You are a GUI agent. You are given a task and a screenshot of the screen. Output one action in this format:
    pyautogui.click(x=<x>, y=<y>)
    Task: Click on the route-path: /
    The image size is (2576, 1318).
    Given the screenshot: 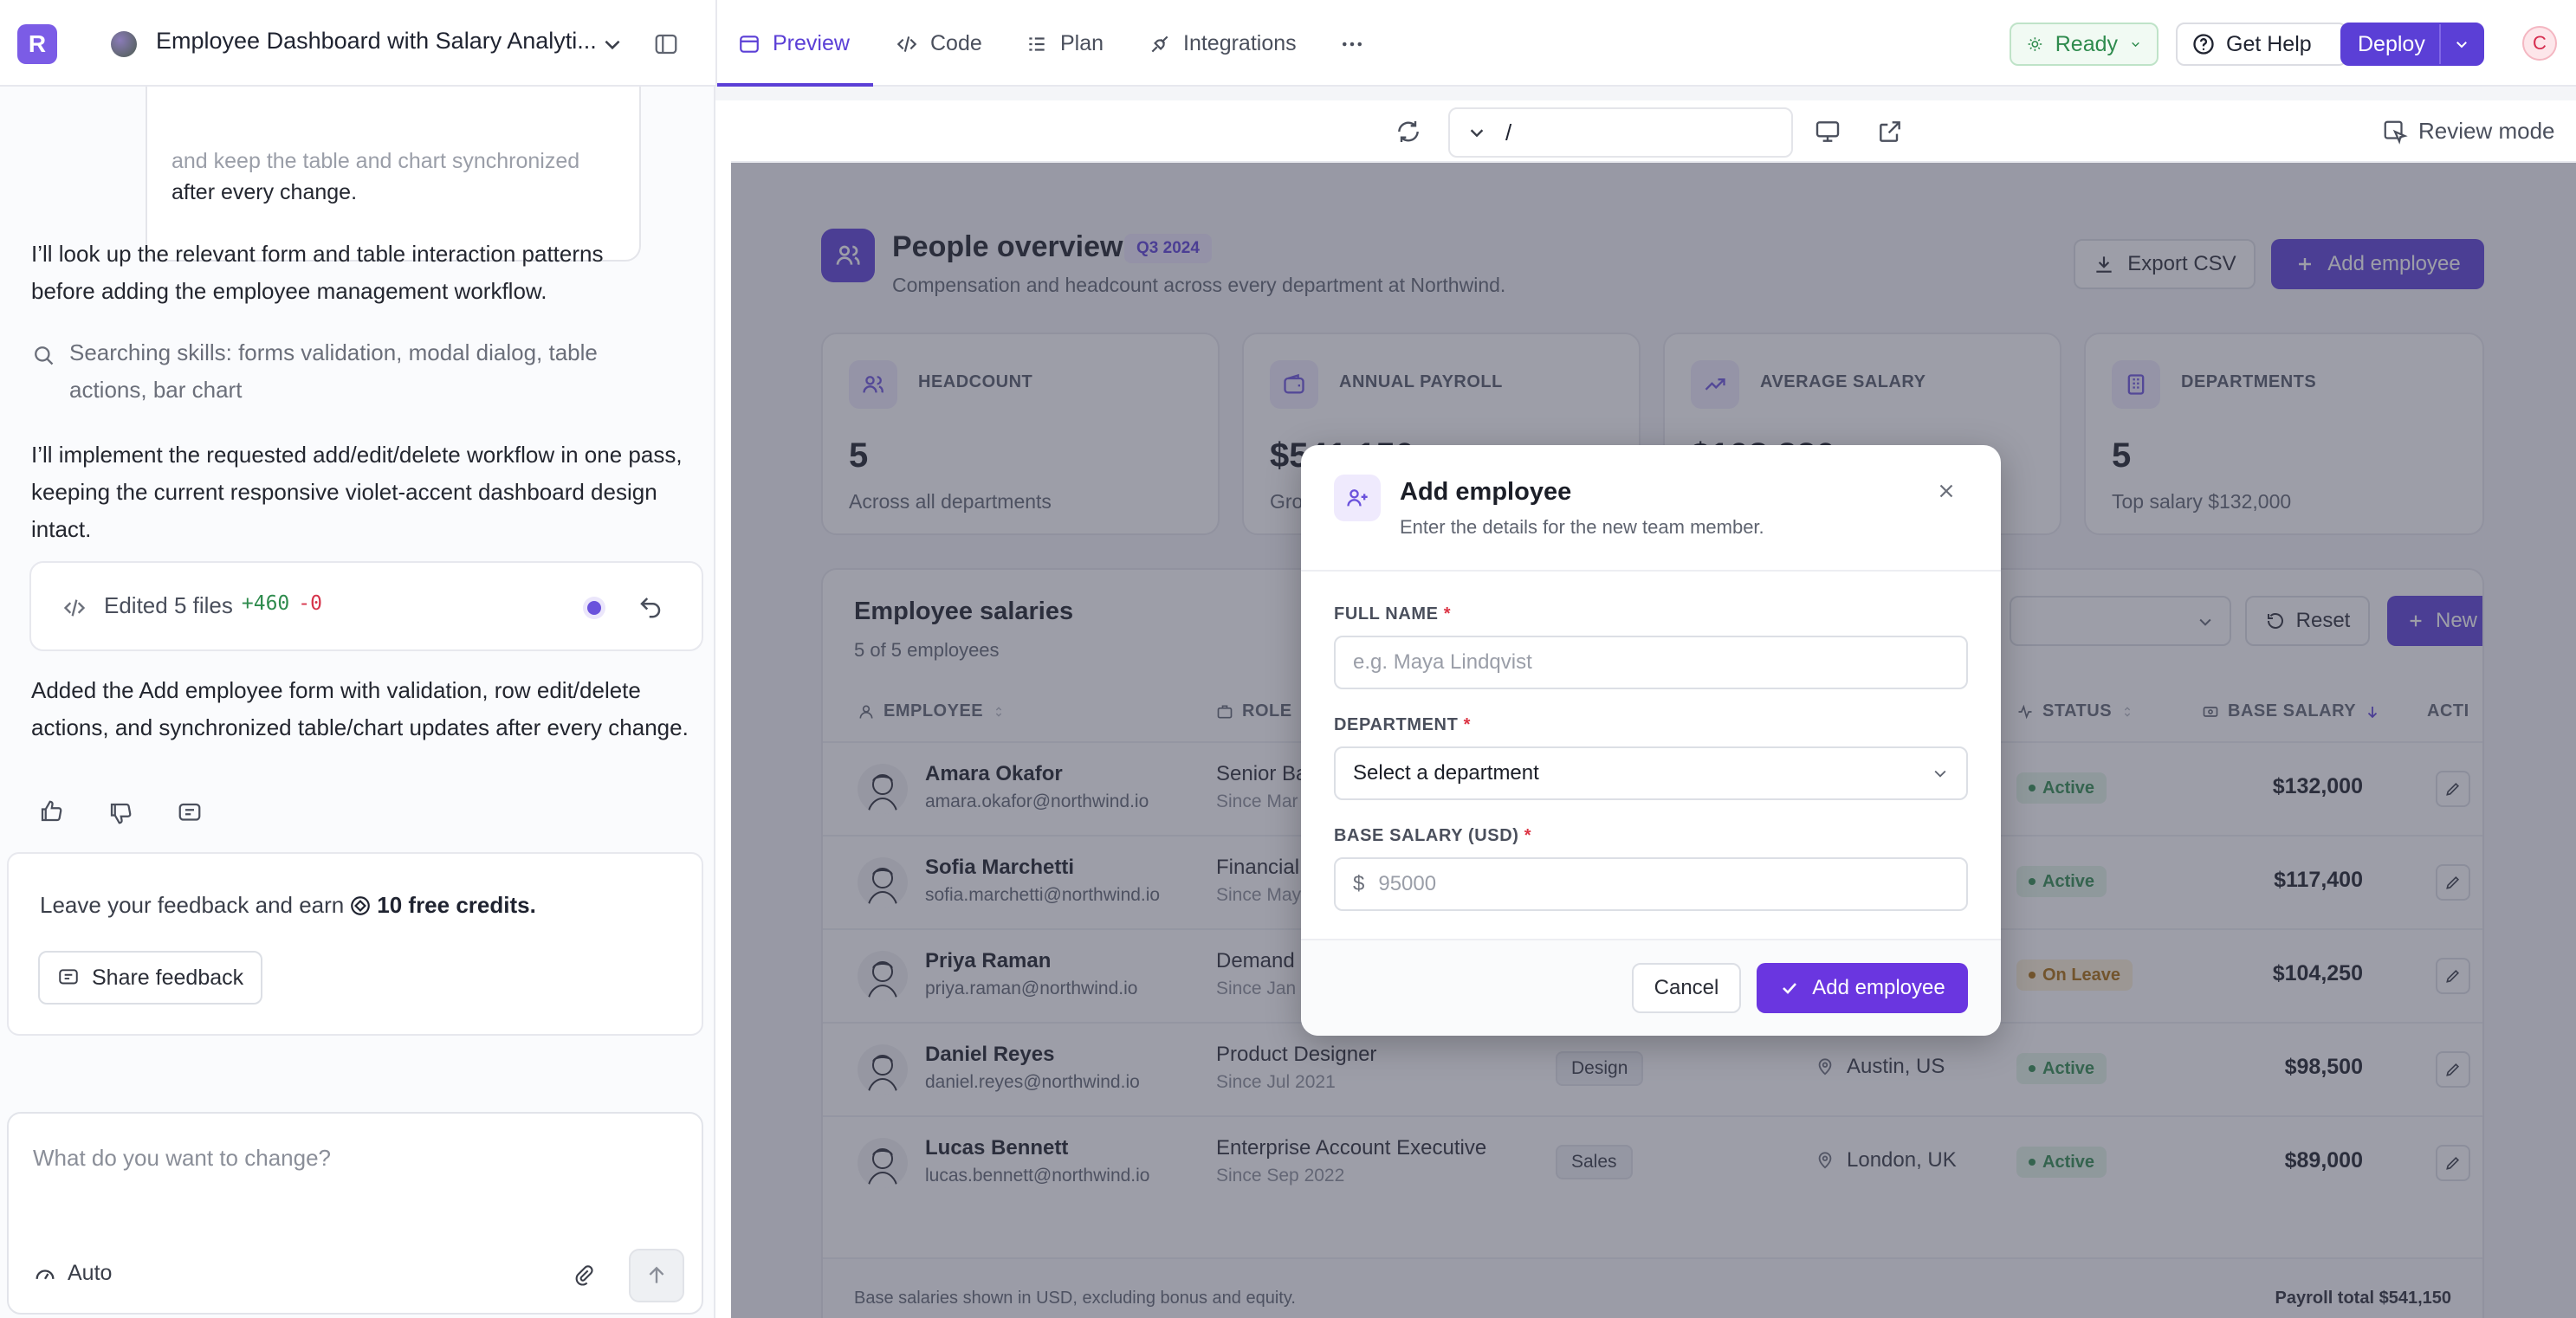 What is the action you would take?
    pyautogui.click(x=1508, y=132)
    